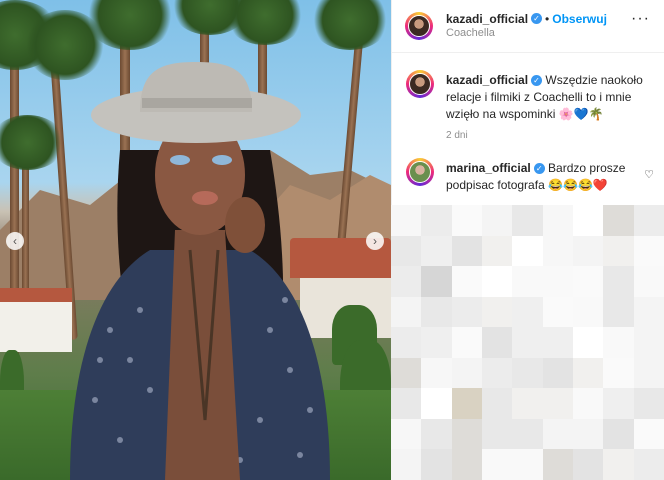 The image size is (664, 480). What do you see at coordinates (487, 19) in the screenshot?
I see `post-username: kazadi_official` at bounding box center [487, 19].